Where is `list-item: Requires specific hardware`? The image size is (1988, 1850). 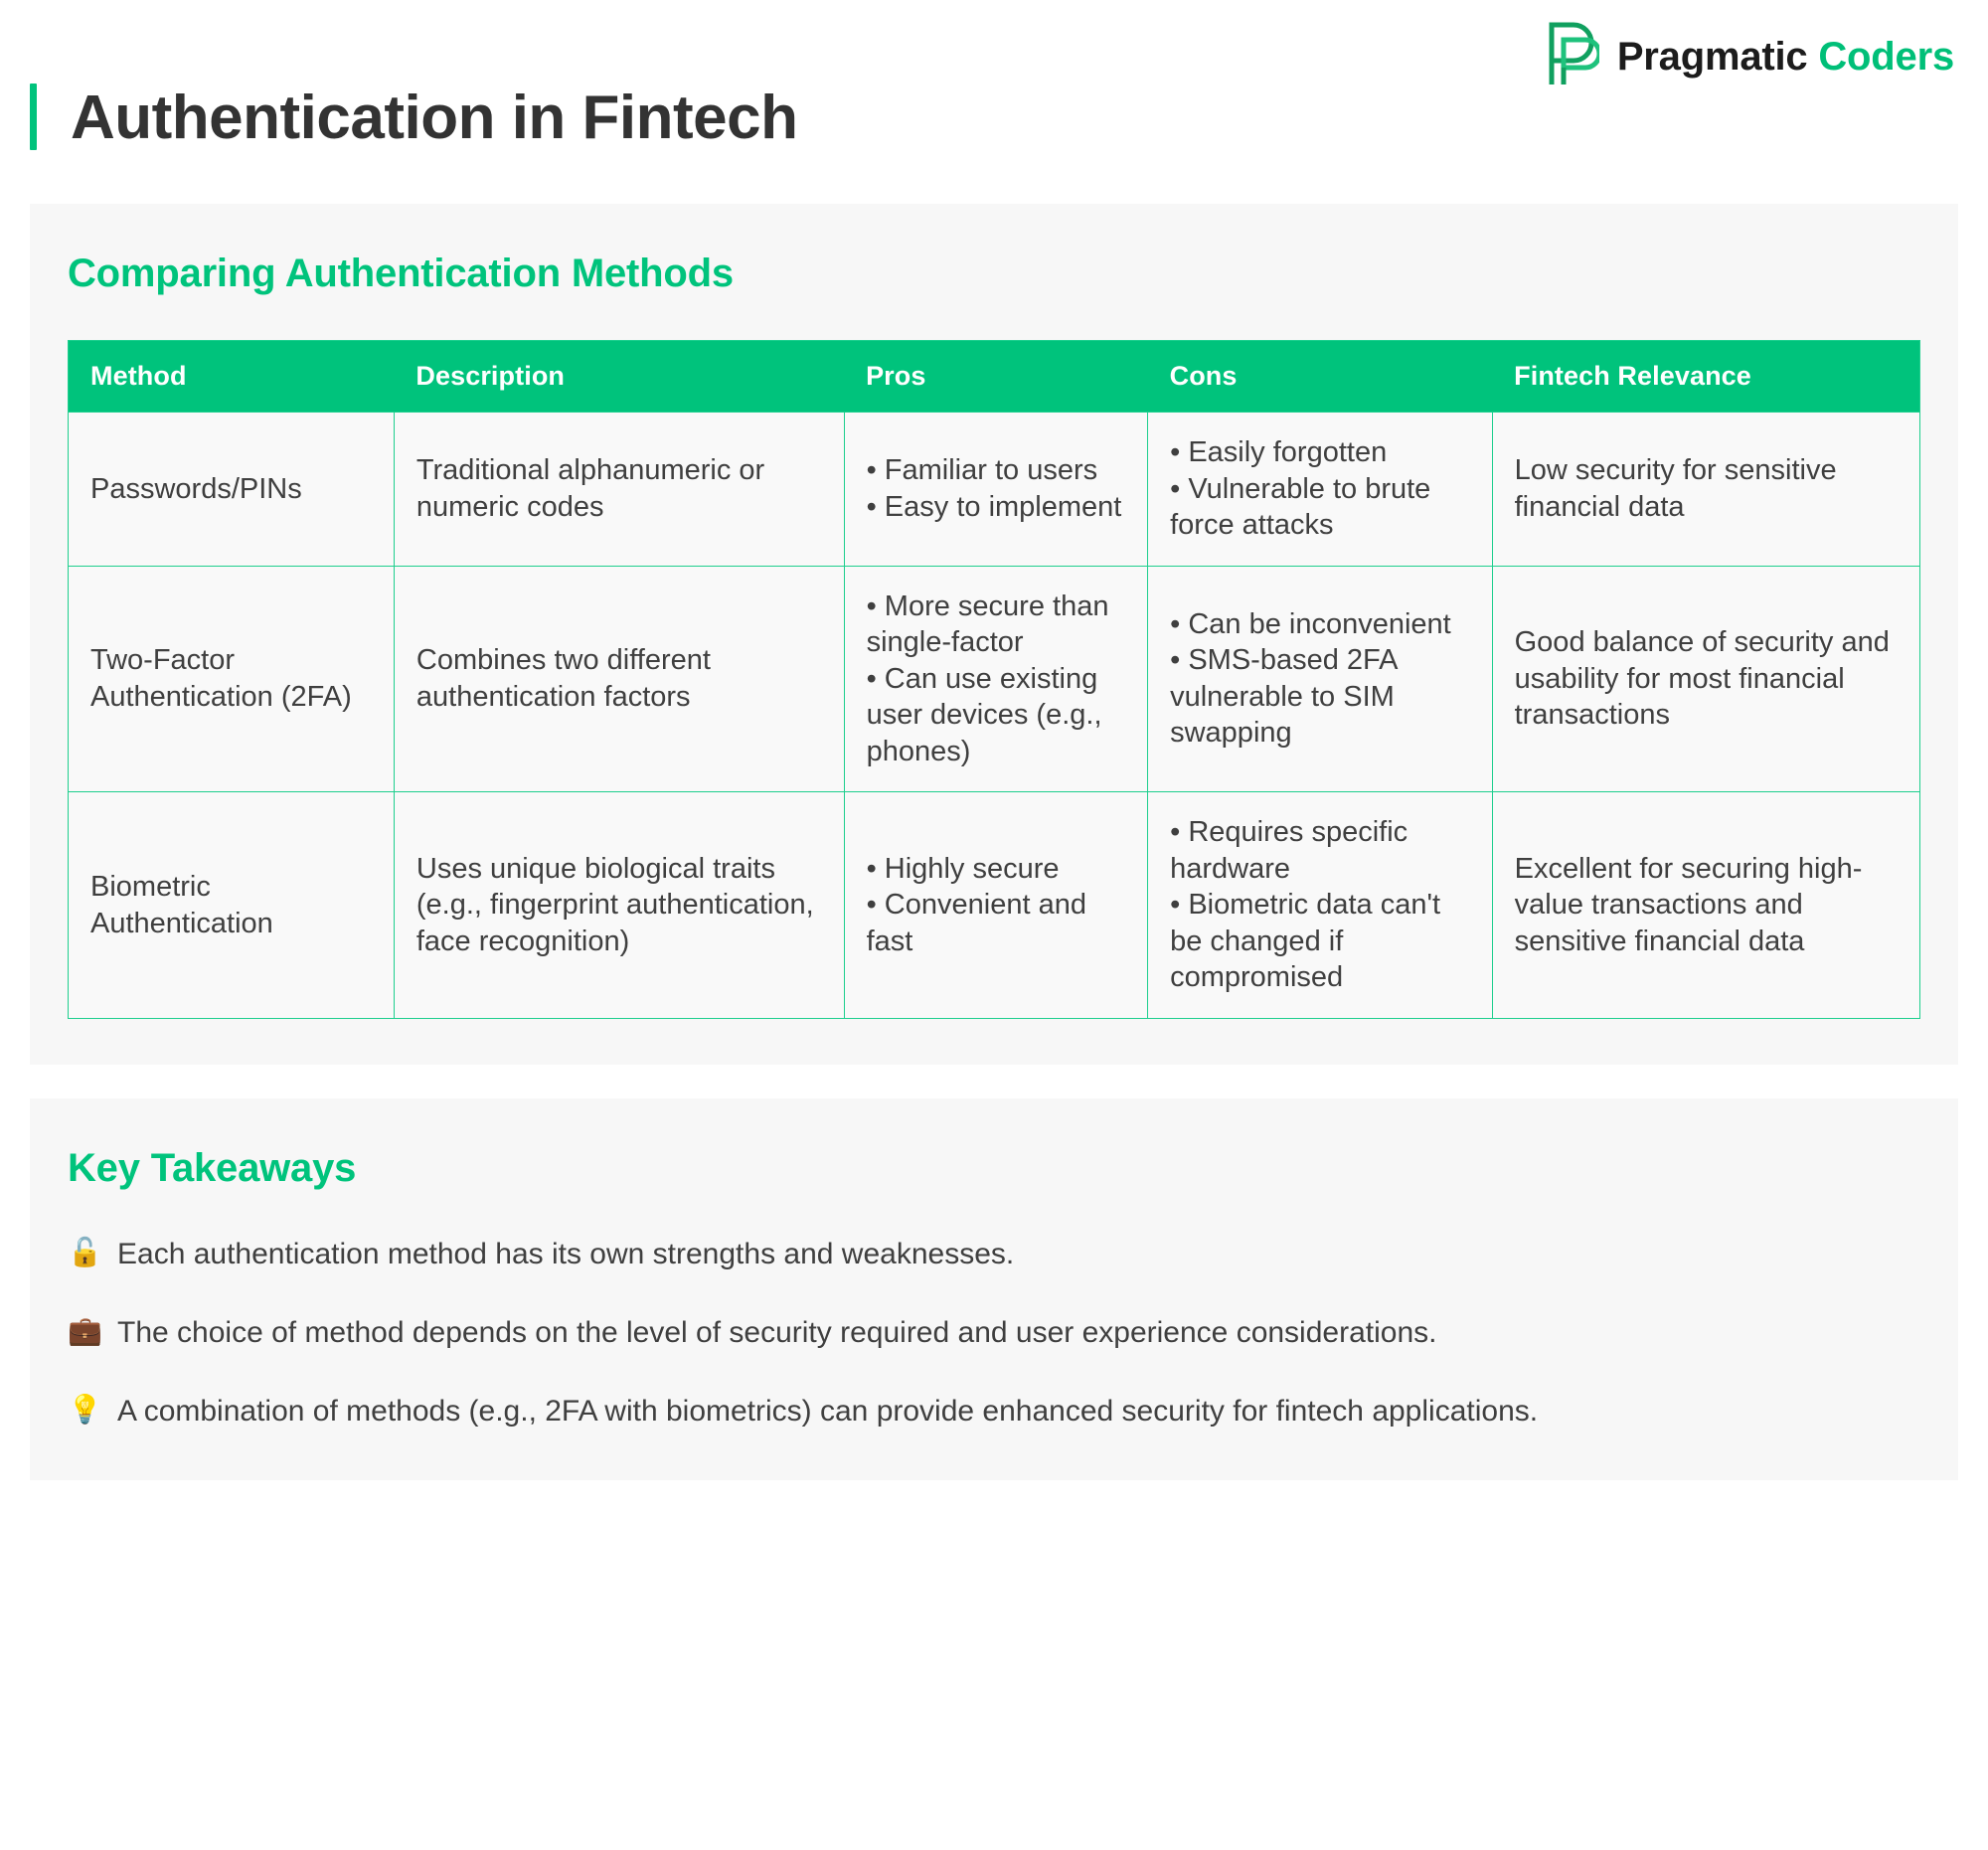
list-item: Requires specific hardware is located at coordinates (1320, 850).